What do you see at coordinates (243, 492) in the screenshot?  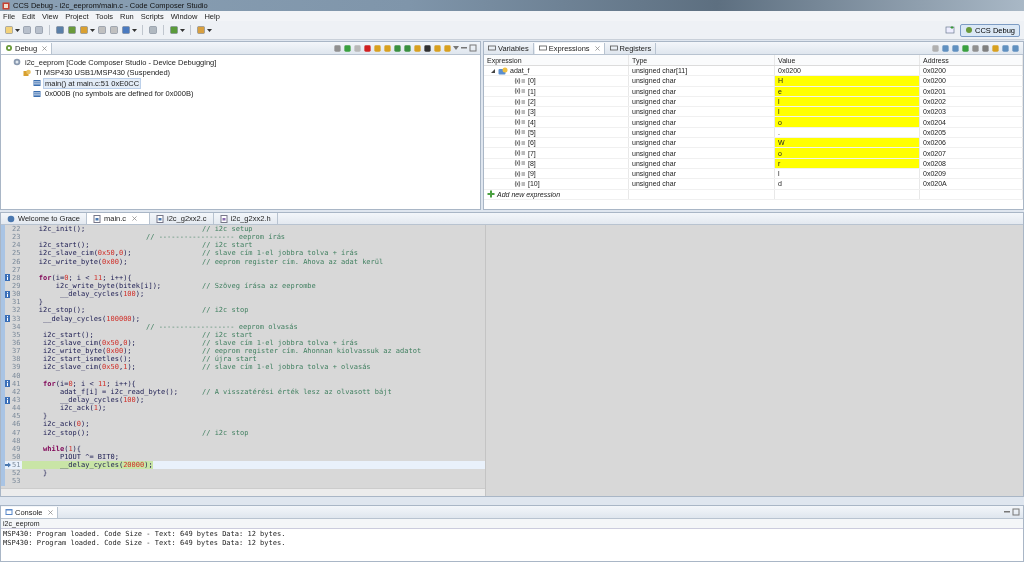 I see `horizontal-scrollbar` at bounding box center [243, 492].